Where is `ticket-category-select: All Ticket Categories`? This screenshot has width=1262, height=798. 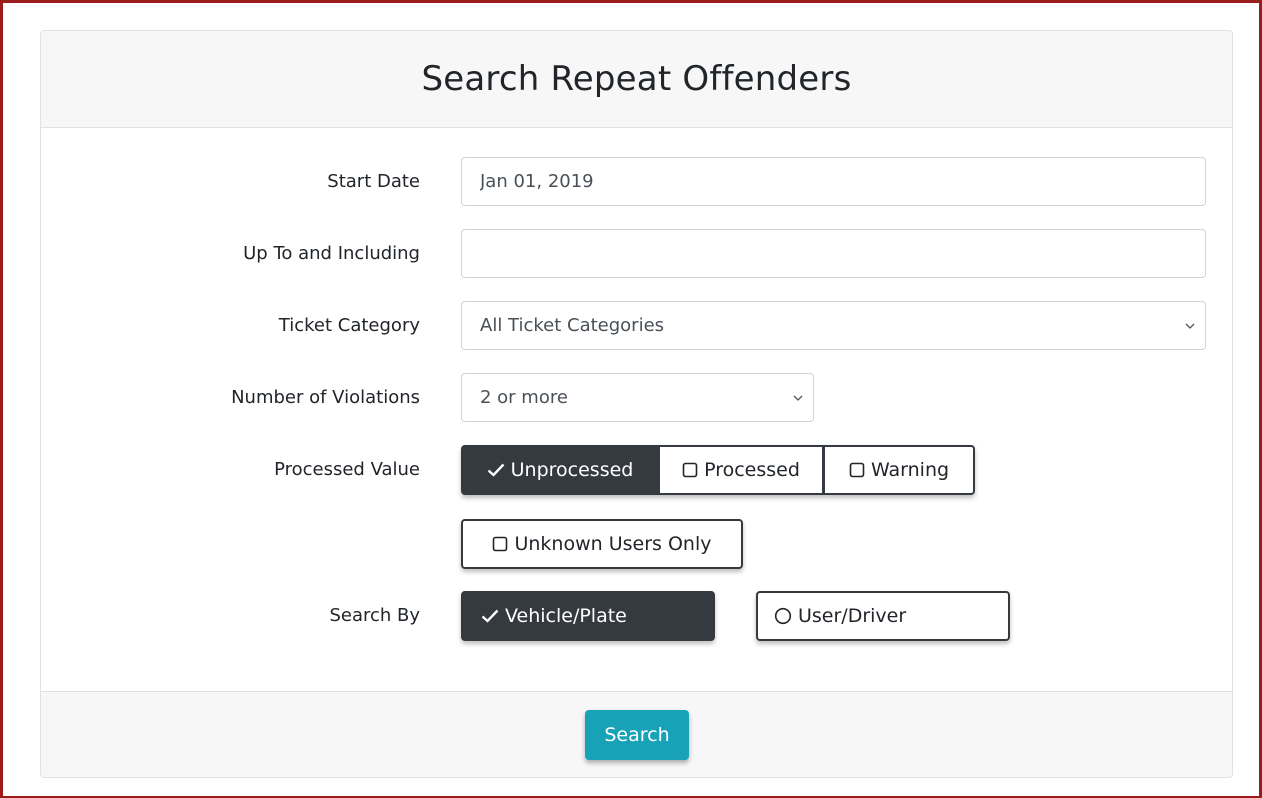
ticket-category-select: All Ticket Categories is located at coordinates (833, 325).